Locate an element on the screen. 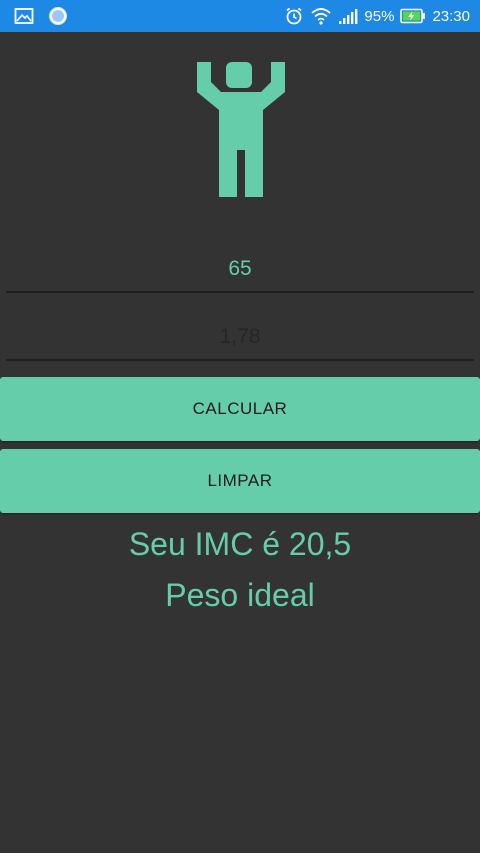  battery-charging-icon is located at coordinates (413, 16).